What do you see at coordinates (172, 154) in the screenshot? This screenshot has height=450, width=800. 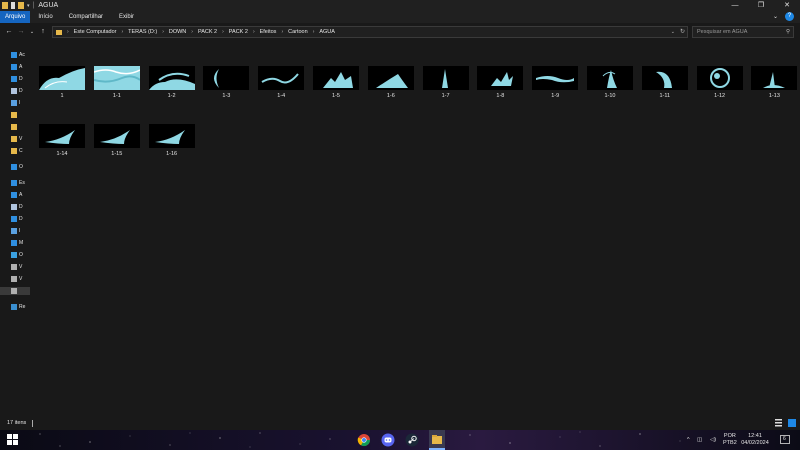 I see `file-name: 1-16` at bounding box center [172, 154].